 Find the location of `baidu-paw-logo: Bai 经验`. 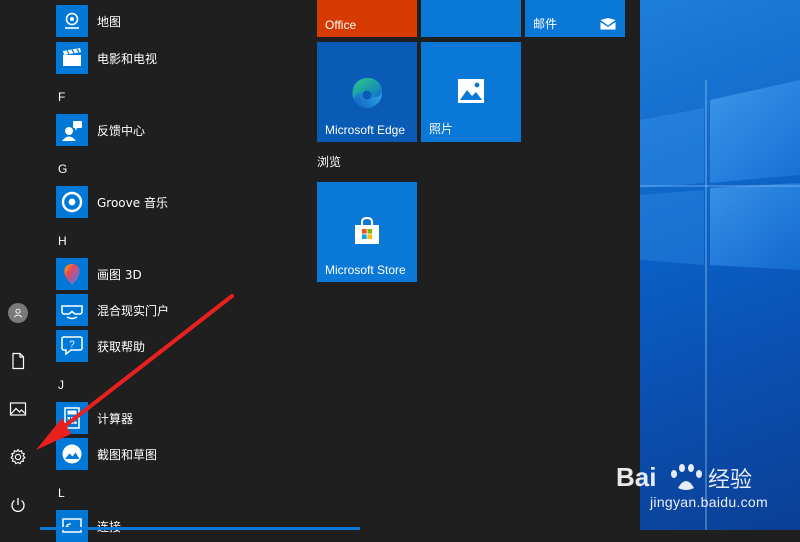

baidu-paw-logo: Bai 经验 is located at coordinates (684, 477).